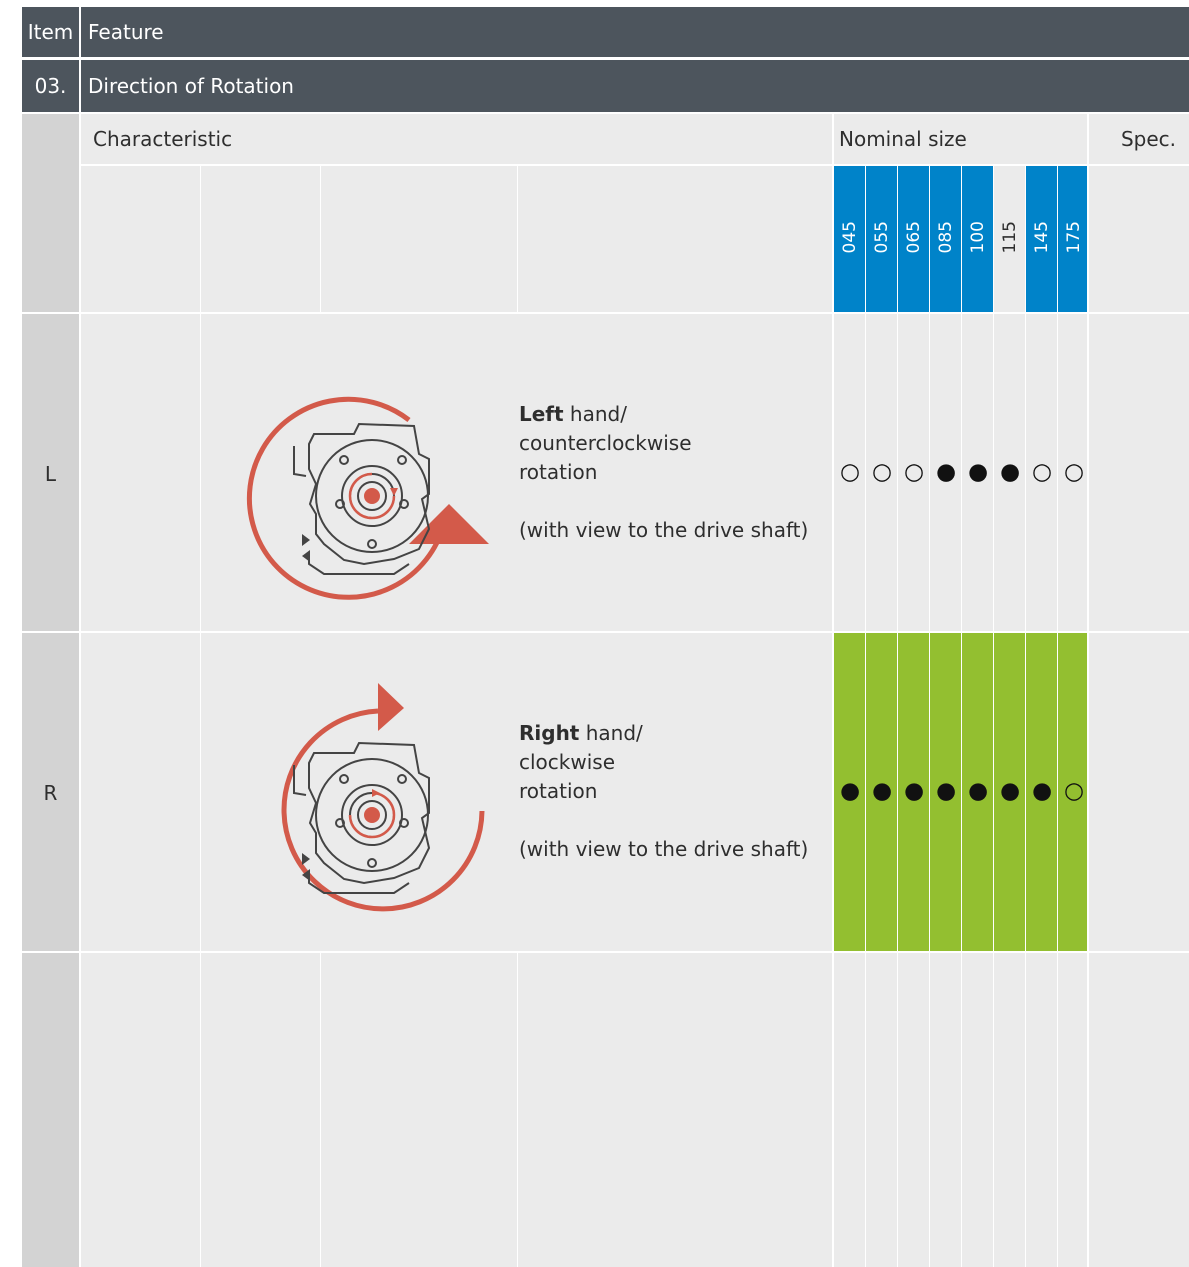 This screenshot has width=1189, height=1267. I want to click on size-label: 085, so click(946, 237).